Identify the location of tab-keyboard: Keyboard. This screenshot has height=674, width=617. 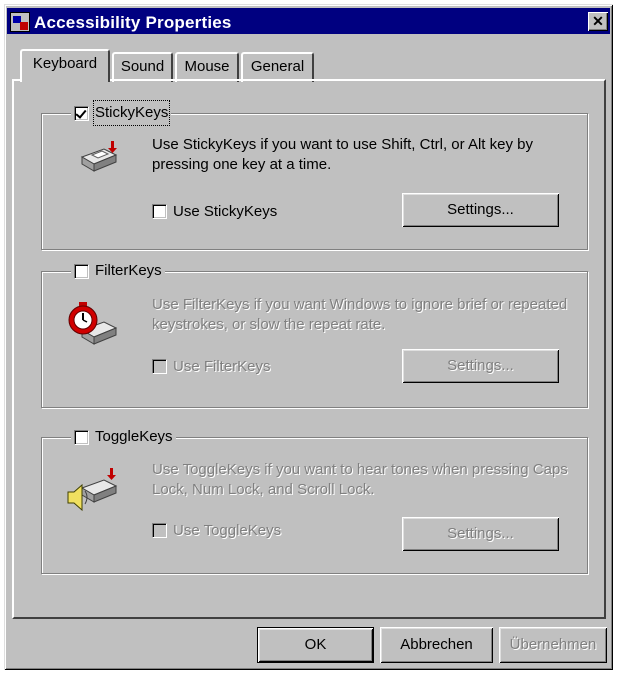
(65, 65).